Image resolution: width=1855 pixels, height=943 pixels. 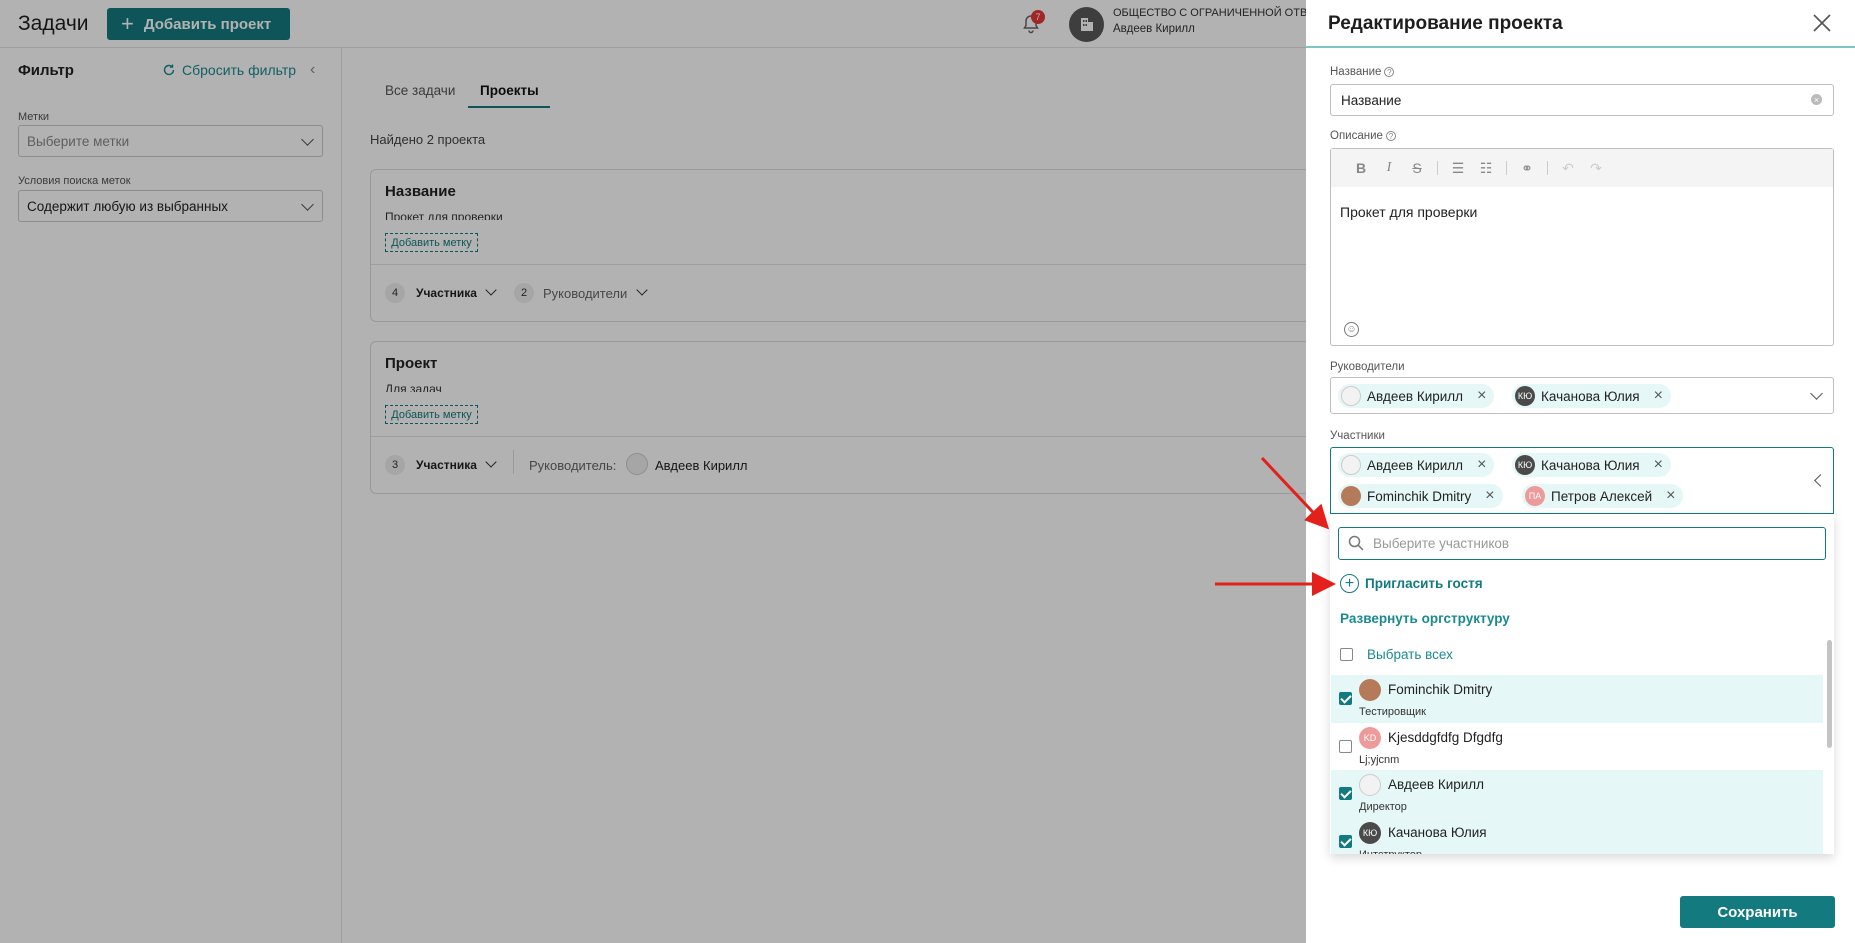 I want to click on emoji-icon: ☺, so click(x=1351, y=329).